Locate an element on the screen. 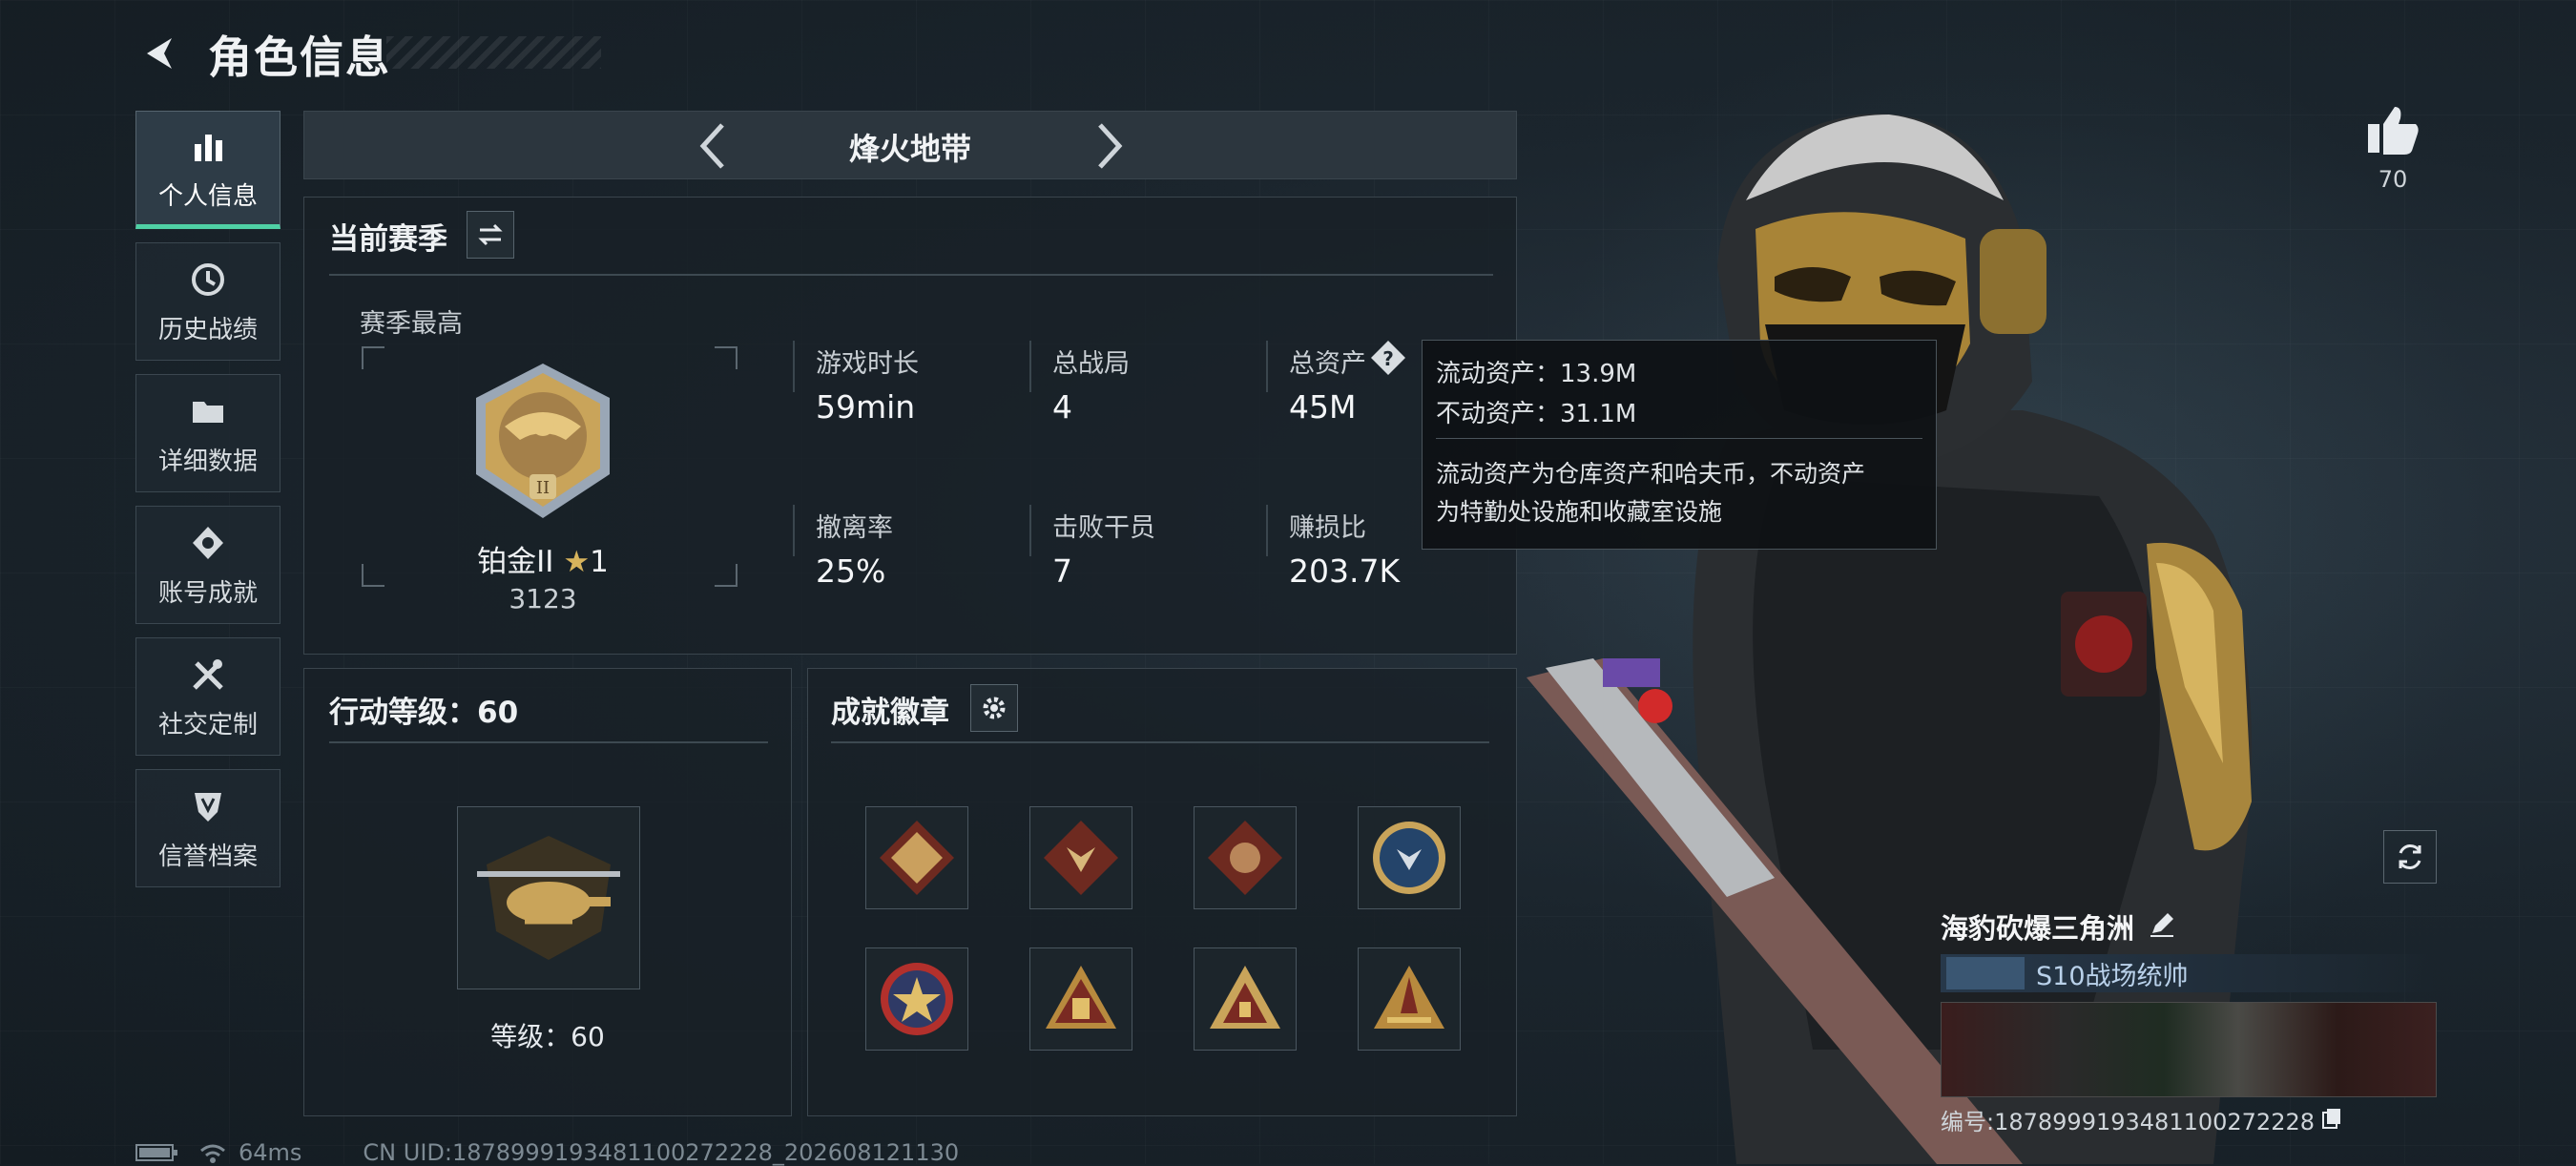 The height and width of the screenshot is (1166, 2576). bull-badge-icon is located at coordinates (917, 858).